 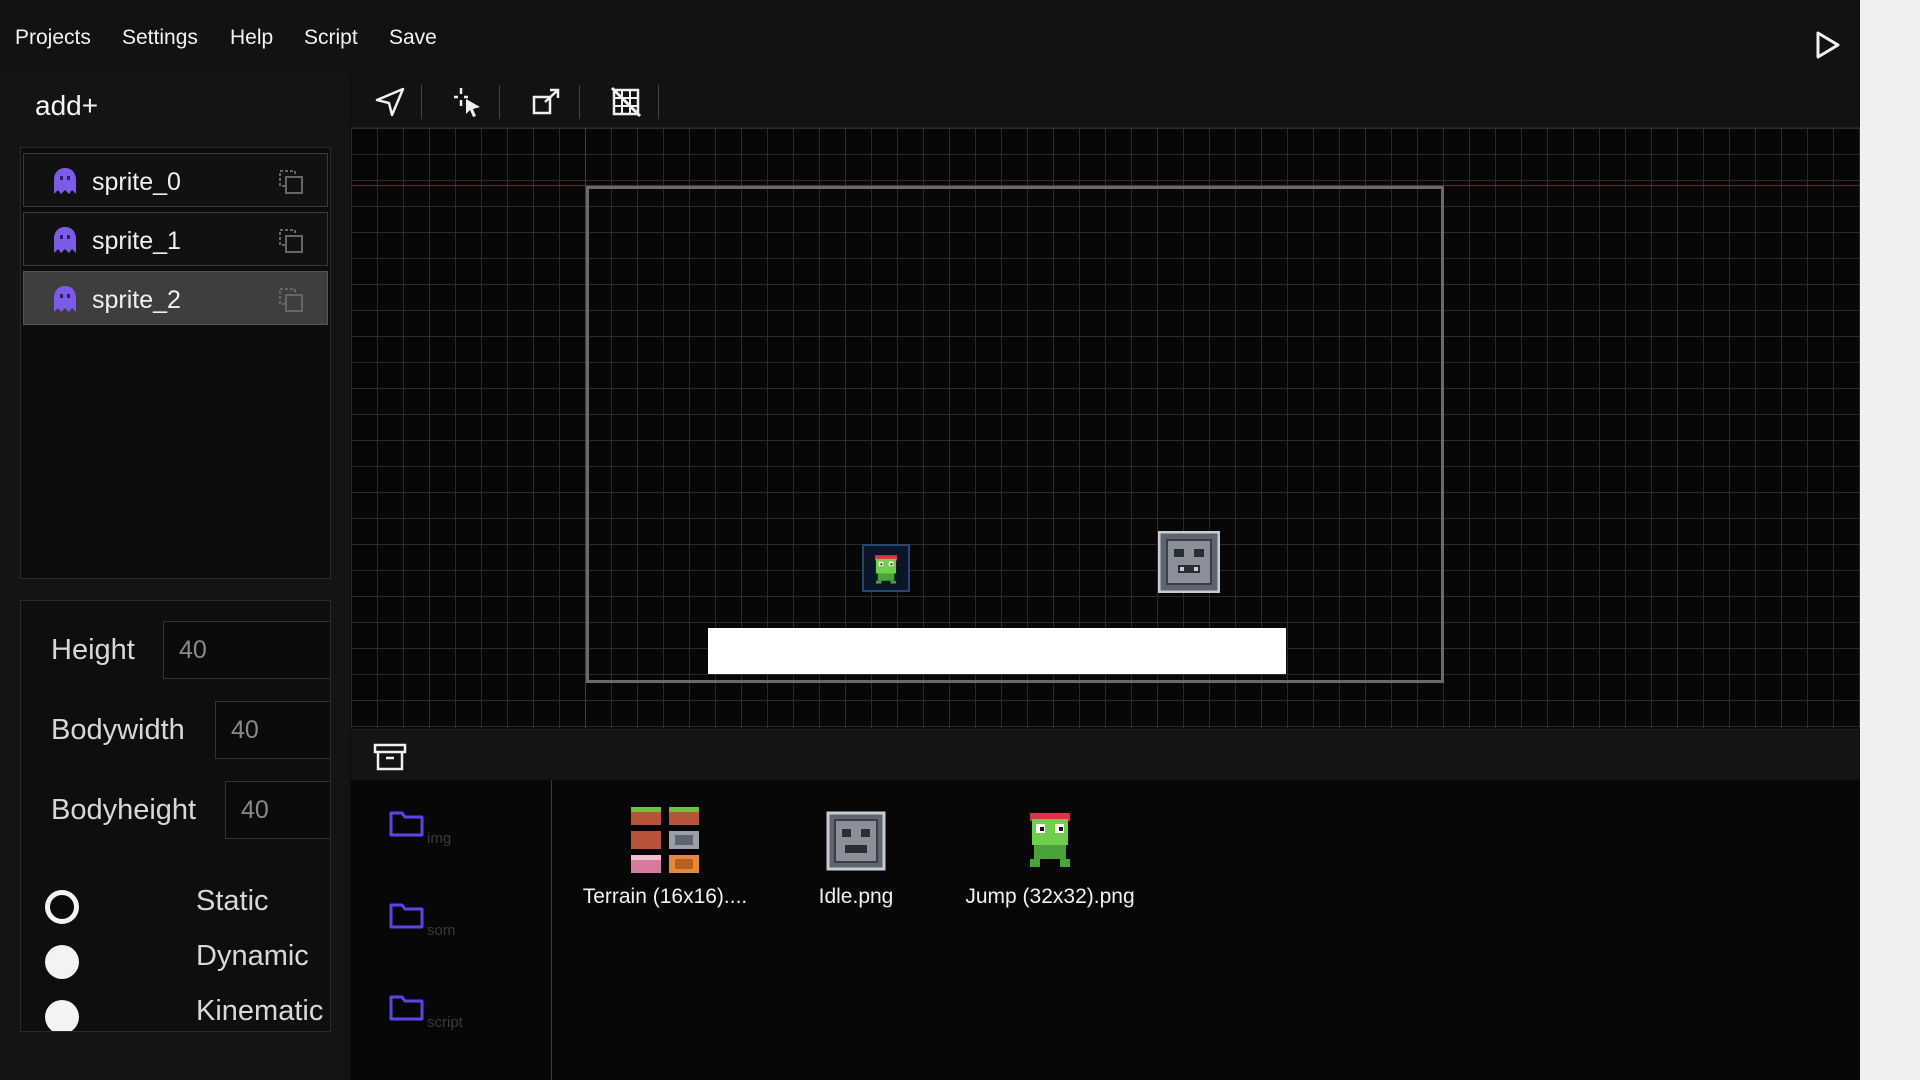 What do you see at coordinates (124, 810) in the screenshot?
I see `bodyheight-label: Bodyheight` at bounding box center [124, 810].